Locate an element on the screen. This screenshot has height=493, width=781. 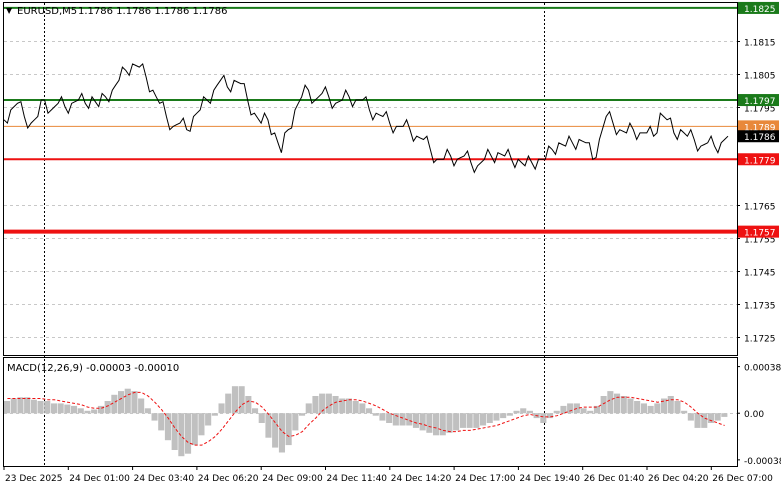
level-label-support-1779: 1.1779 is located at coordinates (760, 161).